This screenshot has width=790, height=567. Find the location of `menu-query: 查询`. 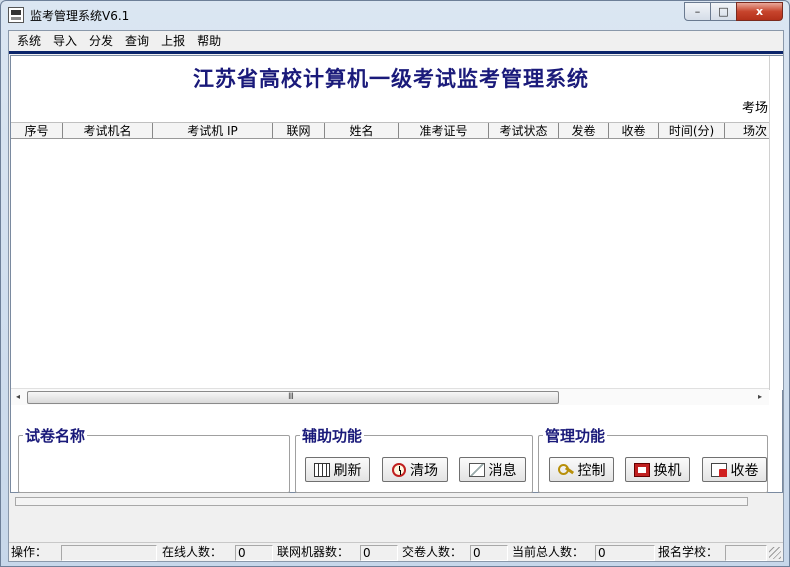

menu-query: 查询 is located at coordinates (137, 41).